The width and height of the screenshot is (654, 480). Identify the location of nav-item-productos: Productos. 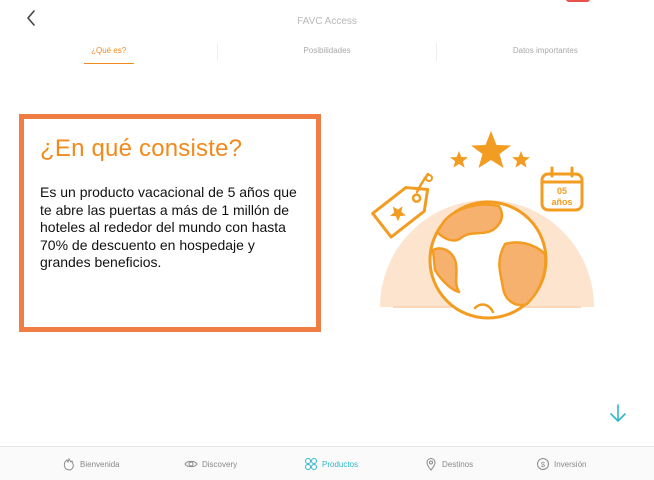
(331, 464).